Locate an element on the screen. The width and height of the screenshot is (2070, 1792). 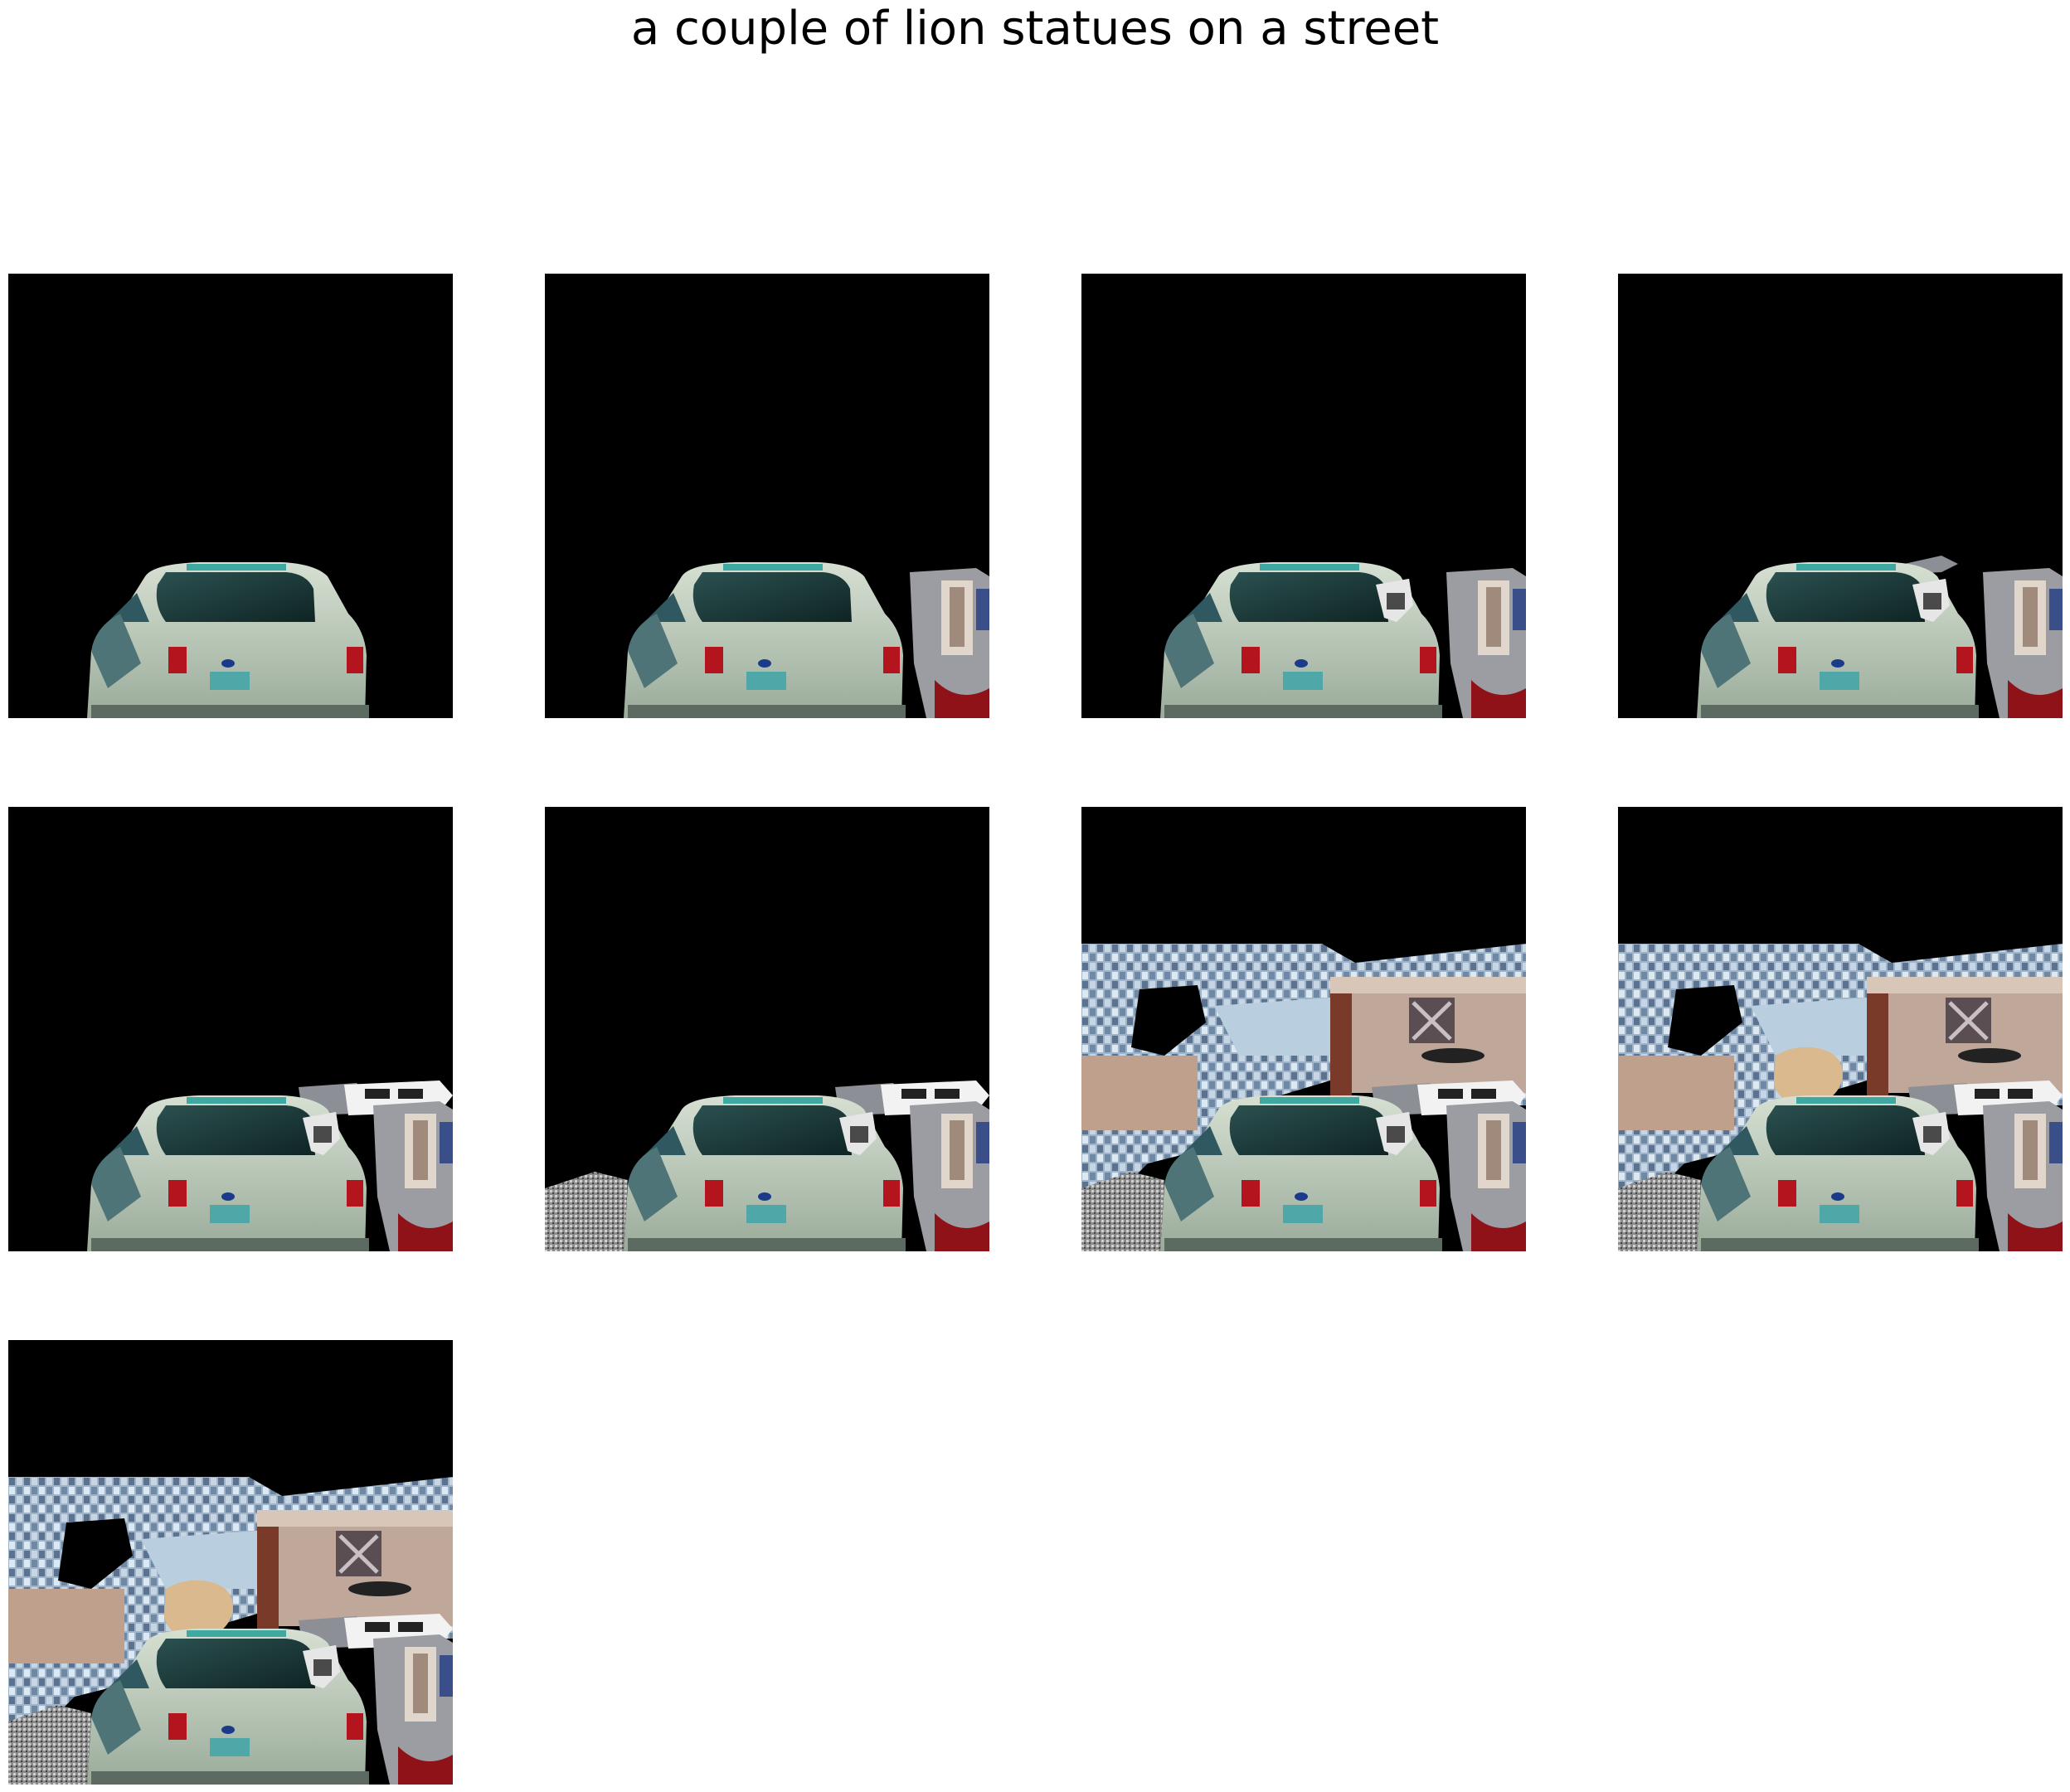
figure-title: a couple of lion statues on a street is located at coordinates (1035, 29).